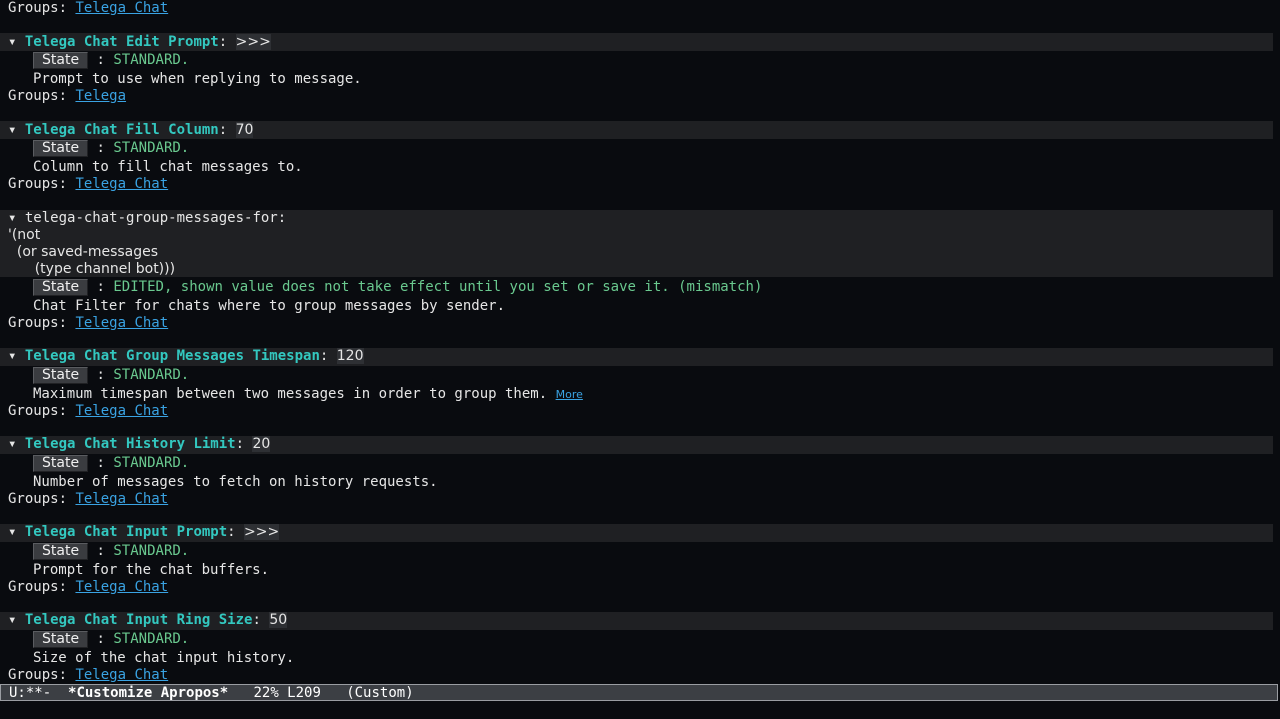 This screenshot has width=1280, height=719. I want to click on option-doc: Size of the chat input history., so click(164, 658).